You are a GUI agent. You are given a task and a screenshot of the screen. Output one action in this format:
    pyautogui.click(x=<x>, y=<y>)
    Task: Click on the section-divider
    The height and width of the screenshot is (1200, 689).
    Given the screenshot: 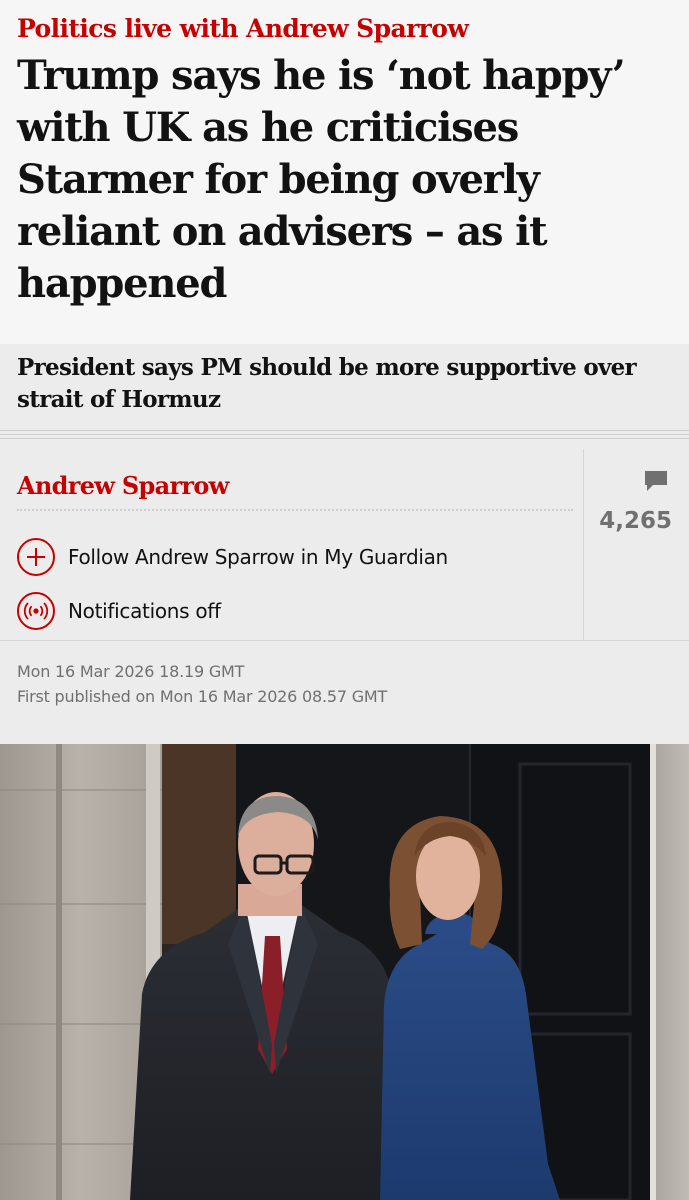 What is the action you would take?
    pyautogui.click(x=344, y=434)
    